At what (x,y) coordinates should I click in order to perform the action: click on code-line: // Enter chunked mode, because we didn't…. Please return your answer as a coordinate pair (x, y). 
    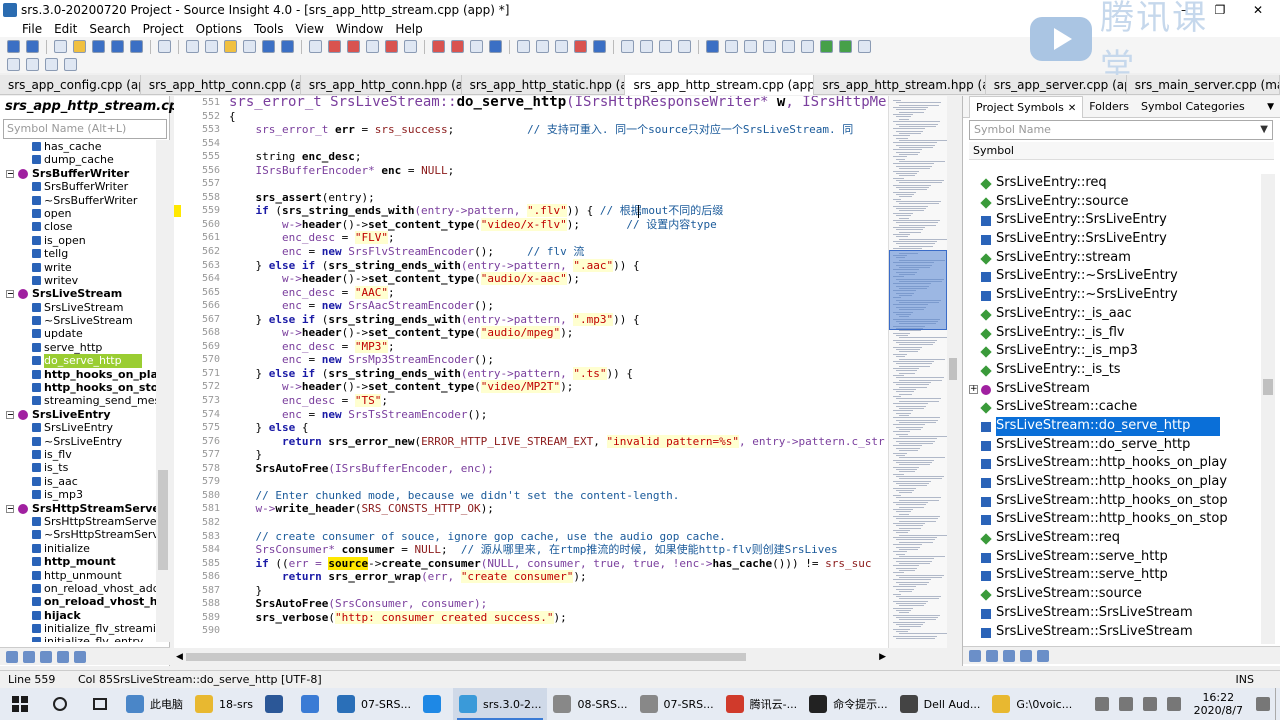
    Looking at the image, I should click on (558, 496).